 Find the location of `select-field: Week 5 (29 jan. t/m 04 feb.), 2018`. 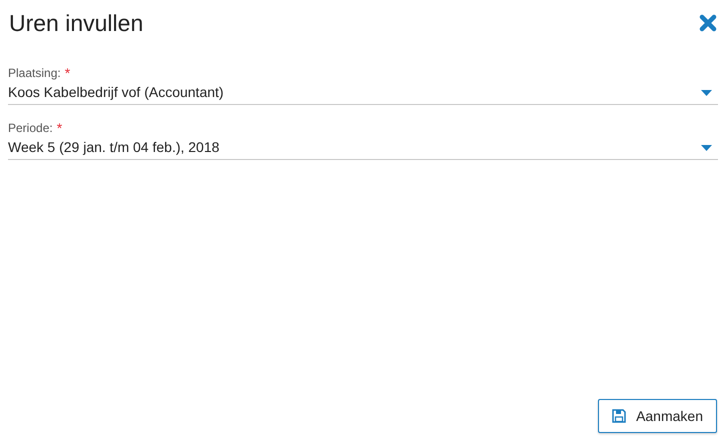

select-field: Week 5 (29 jan. t/m 04 feb.), 2018 is located at coordinates (363, 148).